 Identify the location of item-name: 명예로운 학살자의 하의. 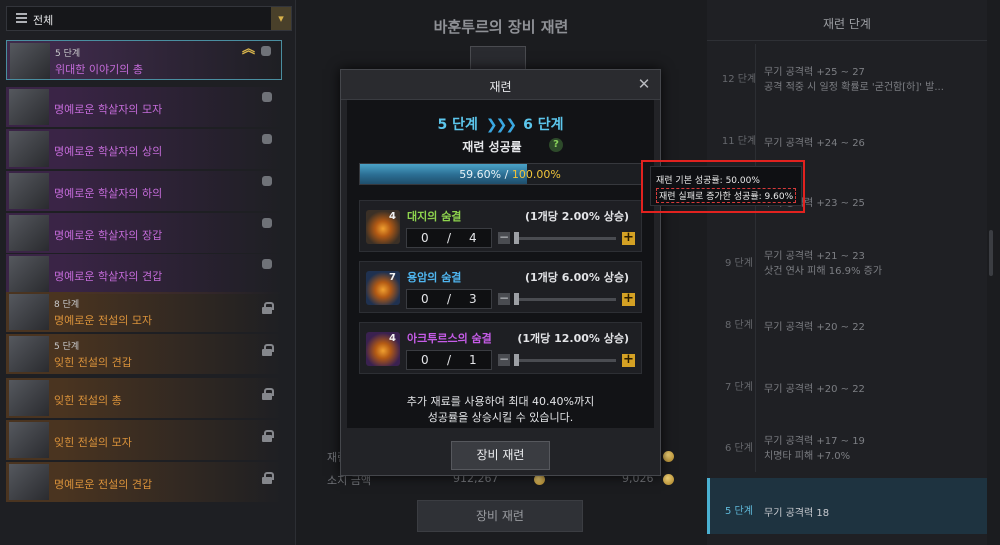
(108, 193).